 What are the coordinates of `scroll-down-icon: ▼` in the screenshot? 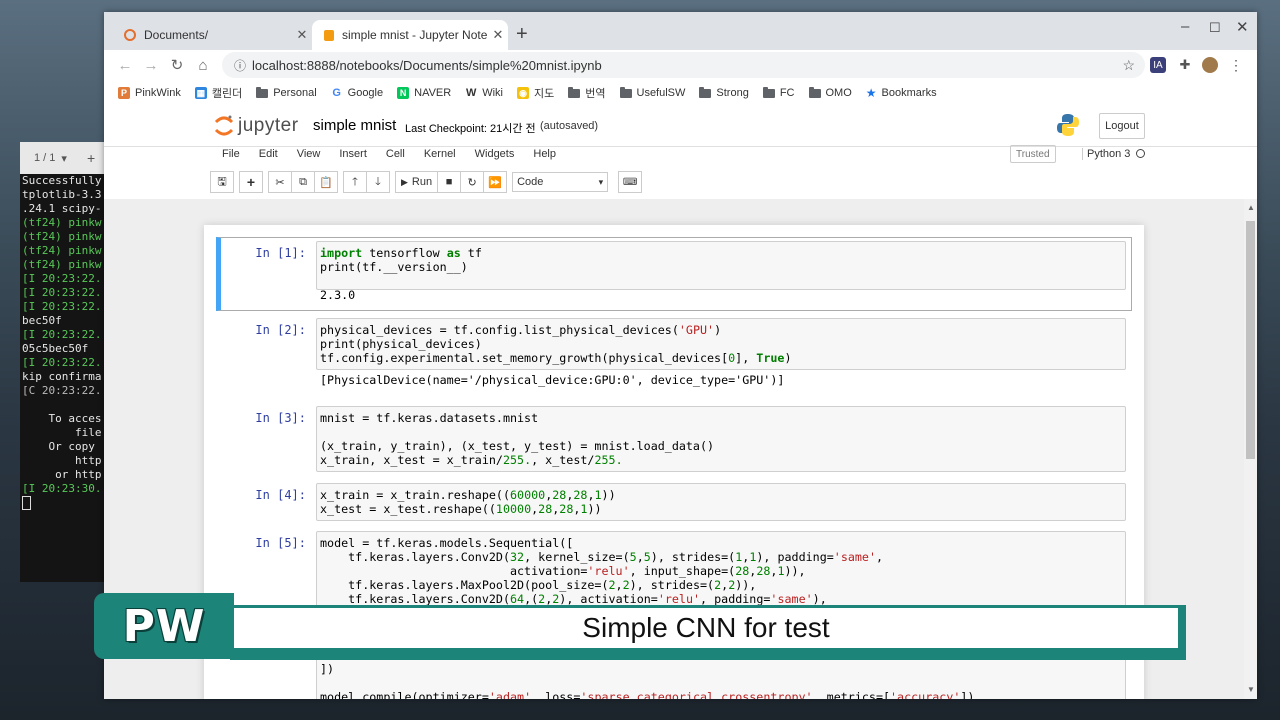 It's located at (1251, 689).